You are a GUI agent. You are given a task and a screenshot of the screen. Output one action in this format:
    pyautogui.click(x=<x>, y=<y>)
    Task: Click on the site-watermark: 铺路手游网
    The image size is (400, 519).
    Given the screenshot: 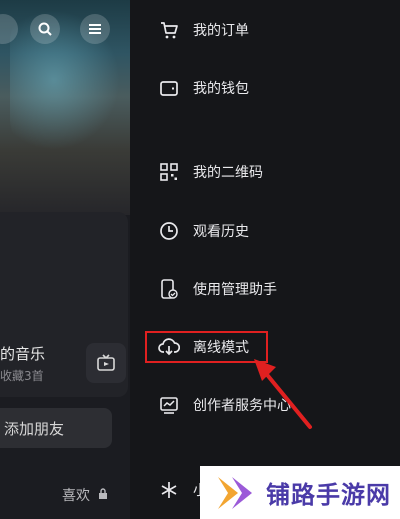 What is the action you would take?
    pyautogui.click(x=300, y=492)
    